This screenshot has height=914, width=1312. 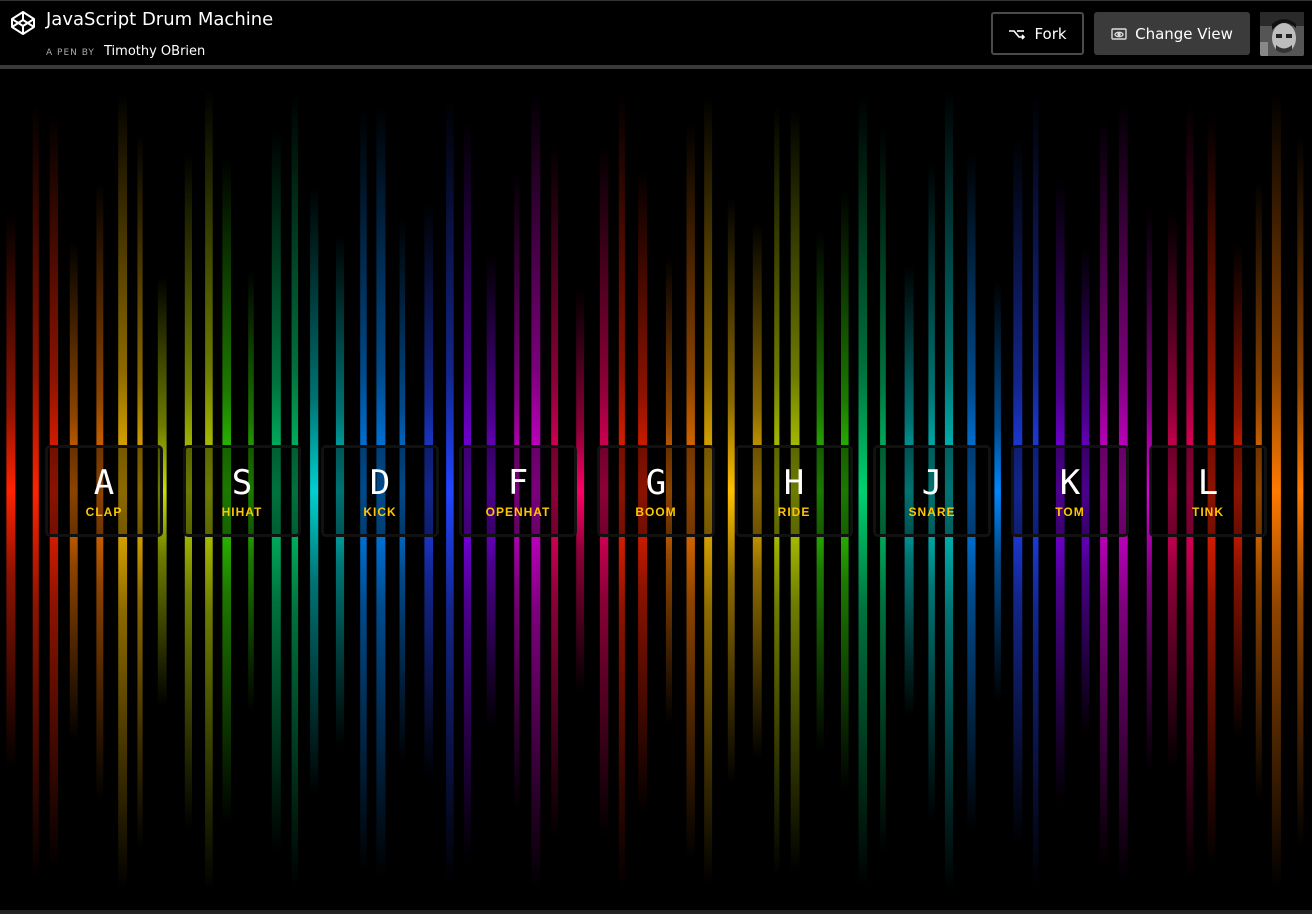 I want to click on change-view-label: Change View, so click(x=1184, y=33).